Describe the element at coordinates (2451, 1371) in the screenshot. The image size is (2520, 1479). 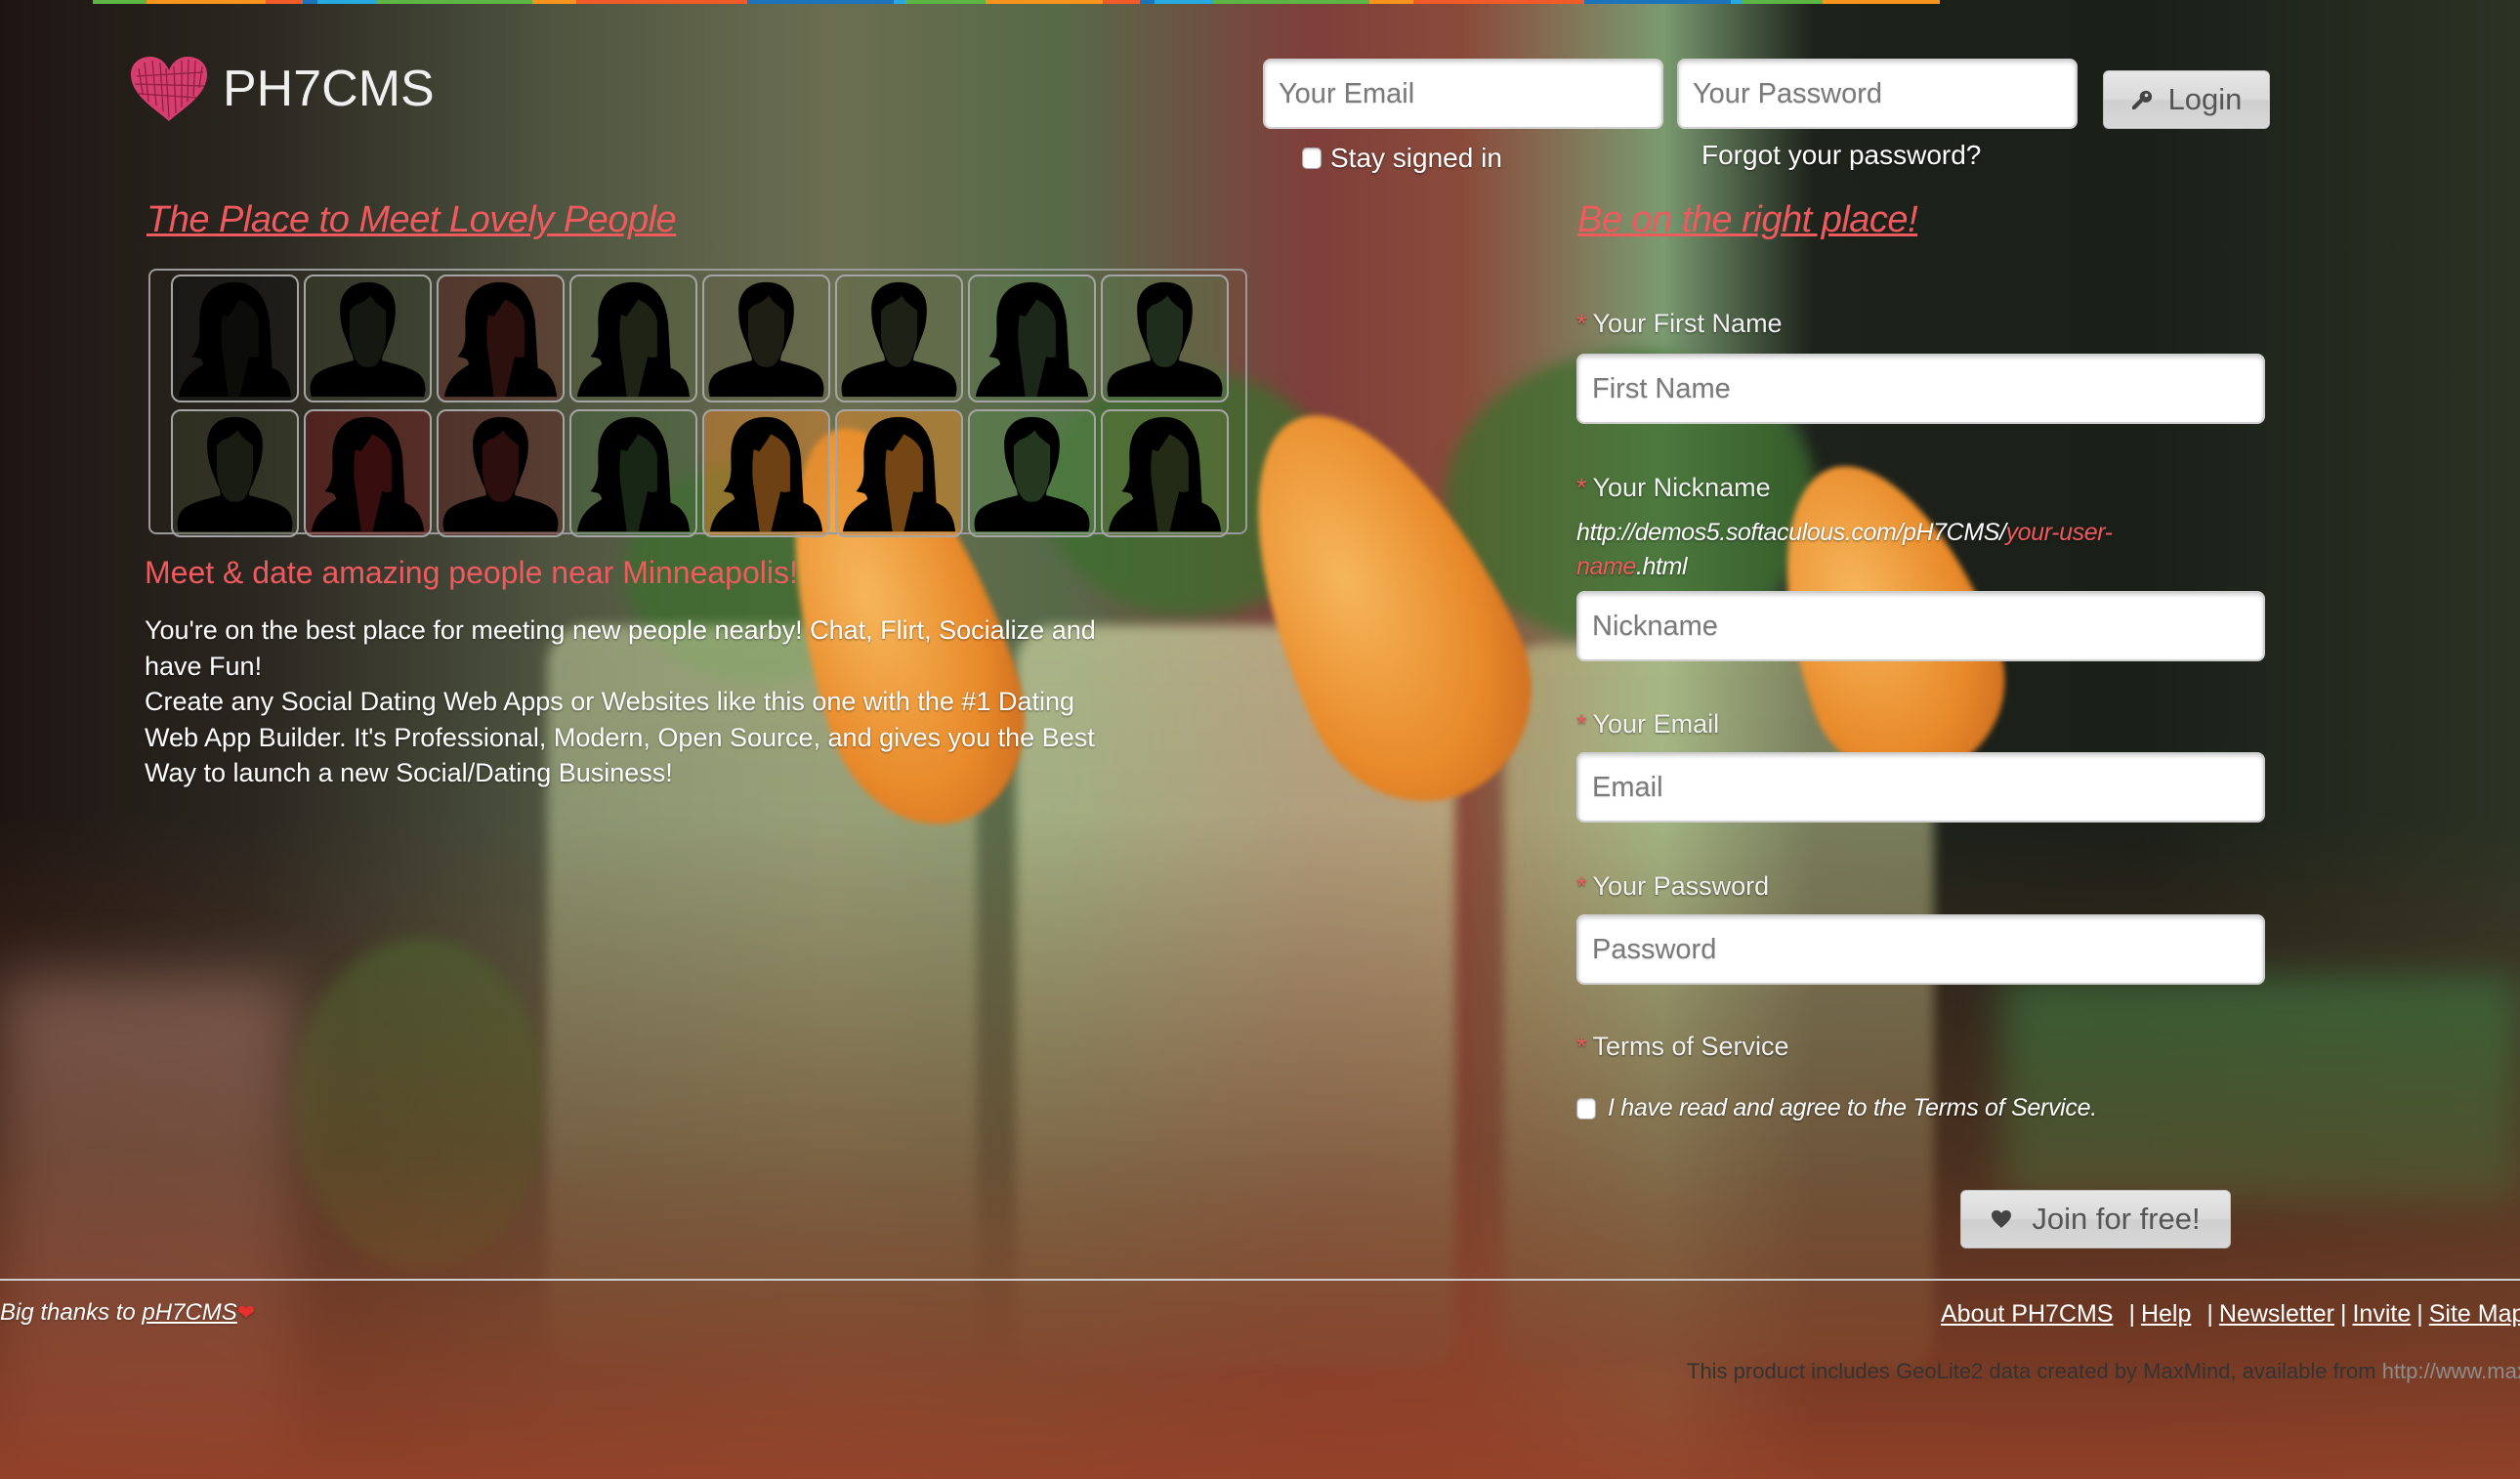
I see `maxmind-link: http://www.maxmind.com` at that location.